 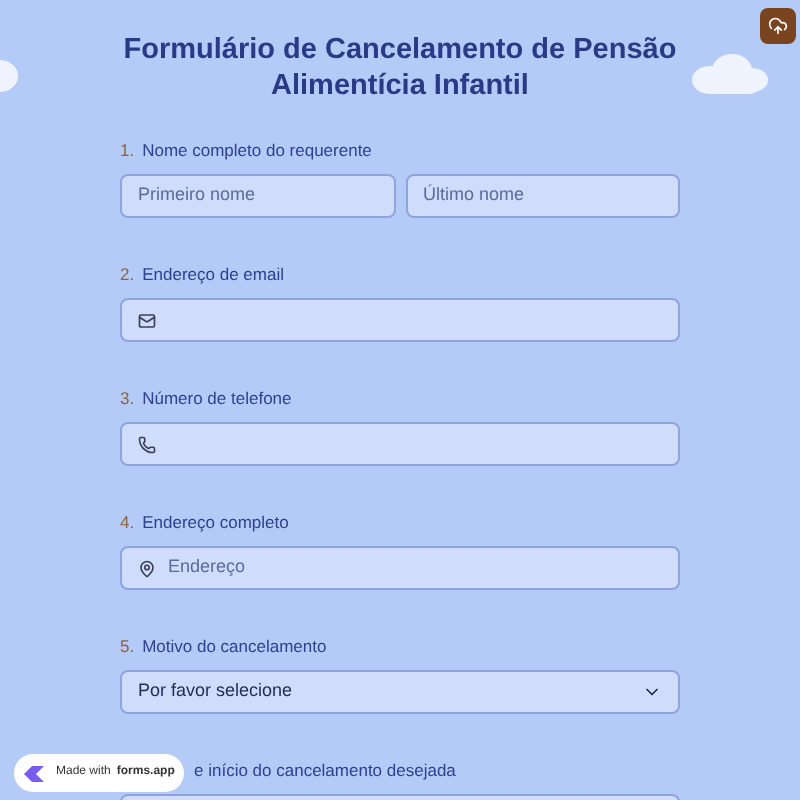 I want to click on map-pin-icon, so click(x=147, y=568).